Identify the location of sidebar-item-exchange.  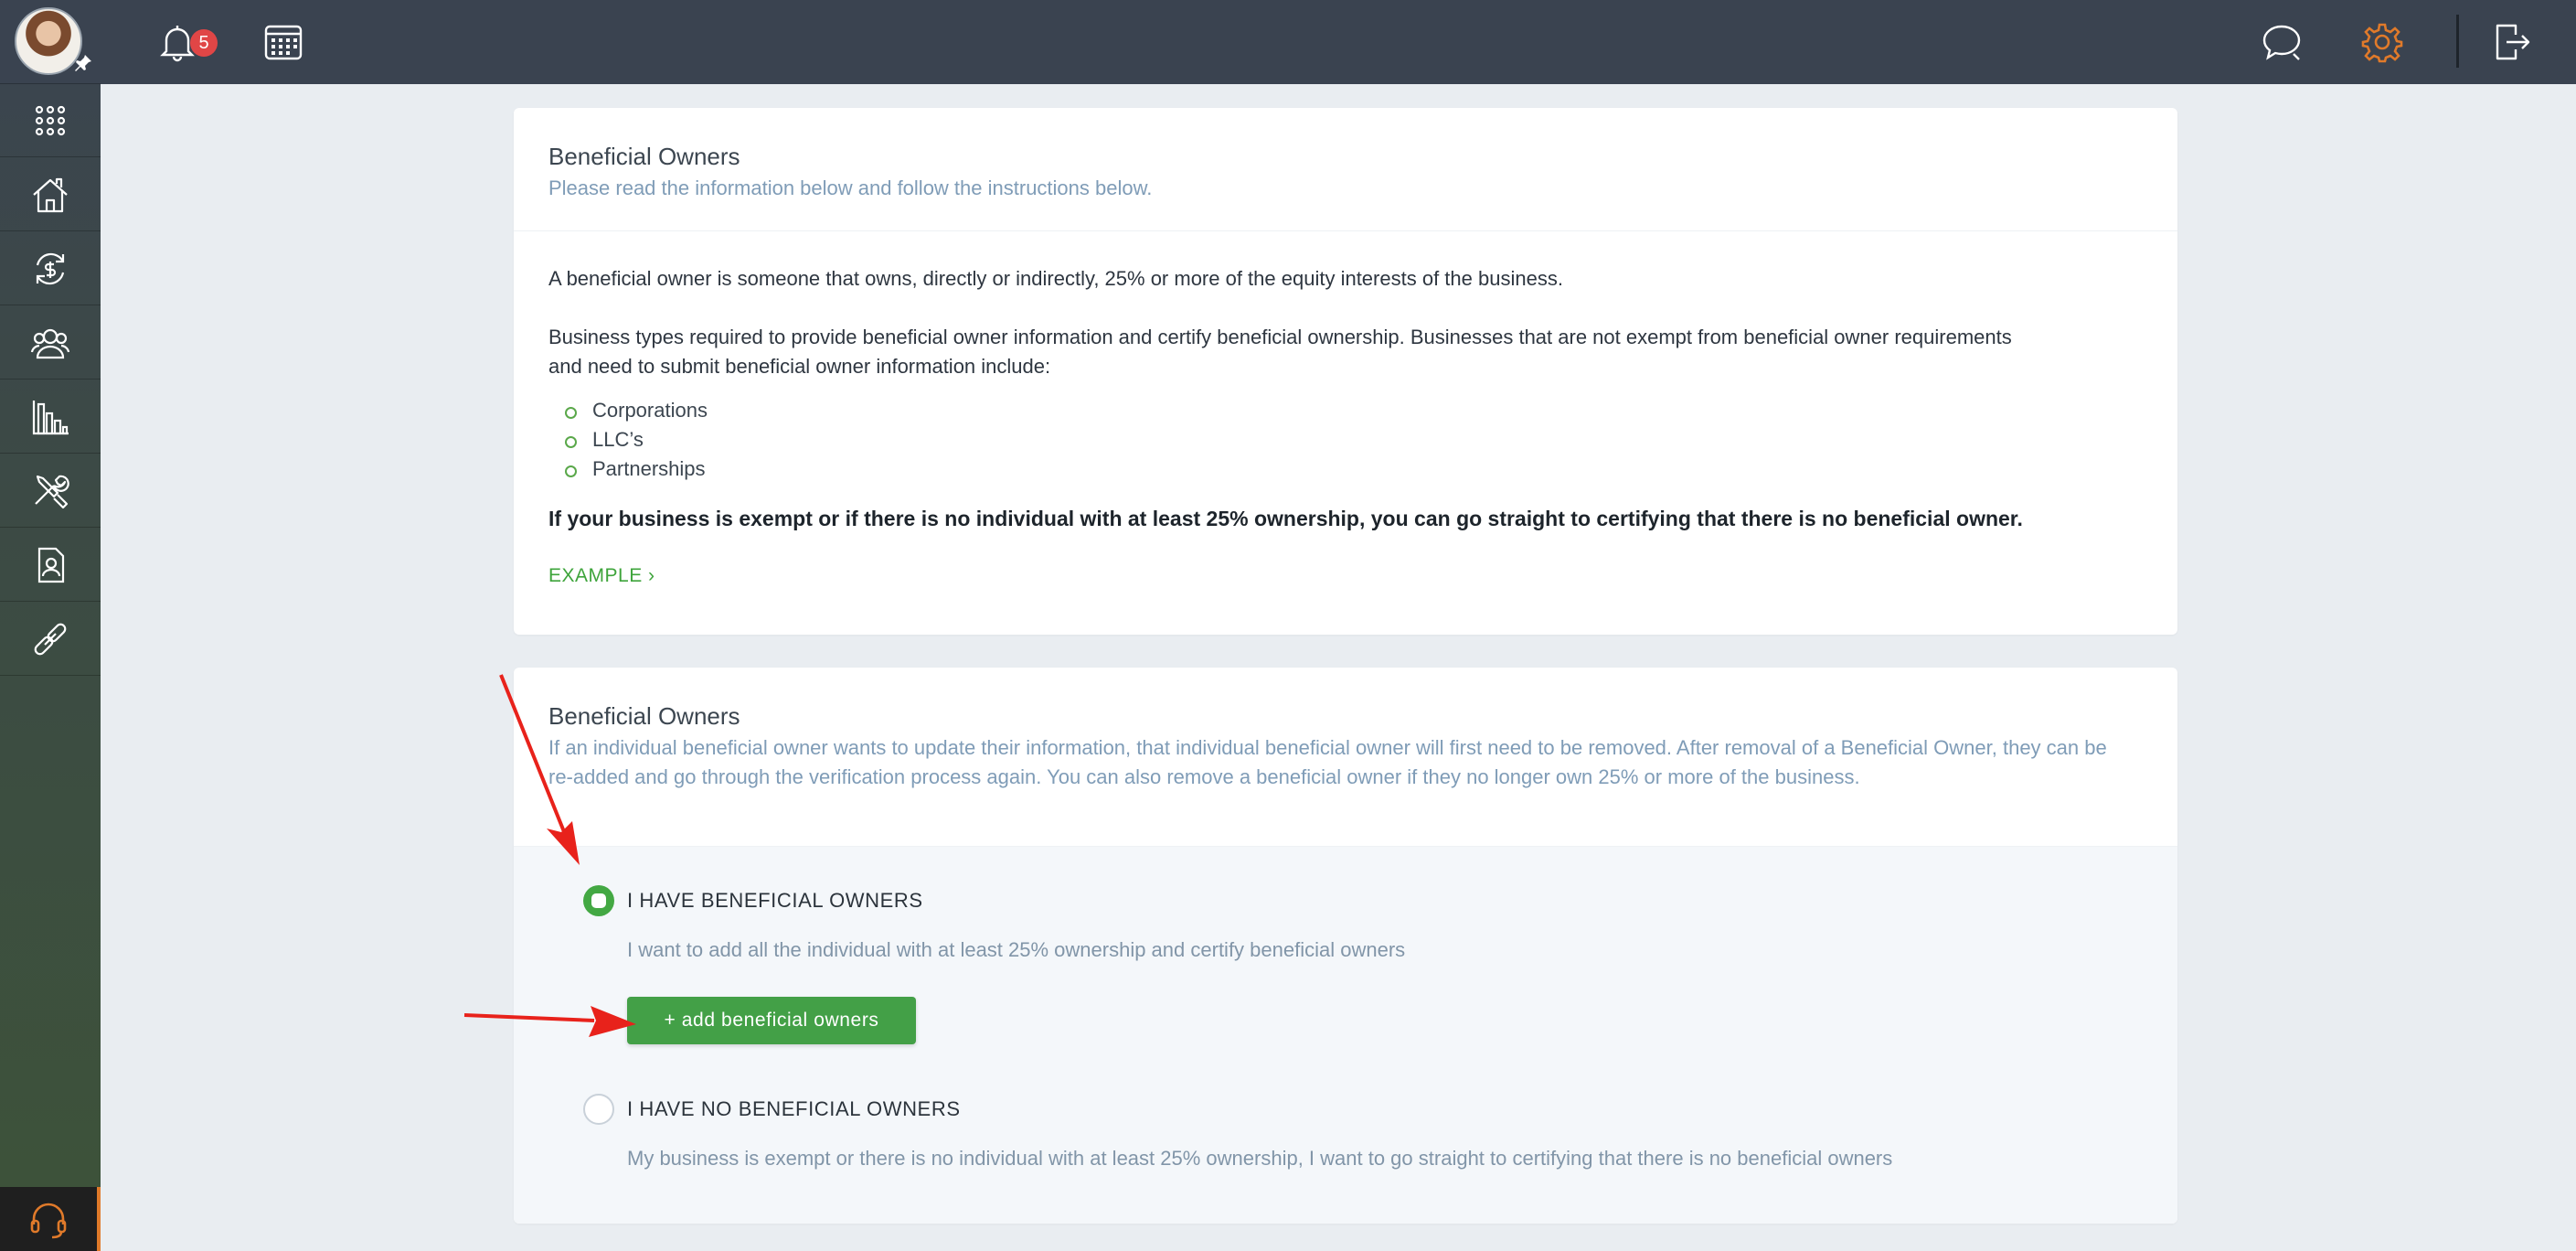
(50, 268).